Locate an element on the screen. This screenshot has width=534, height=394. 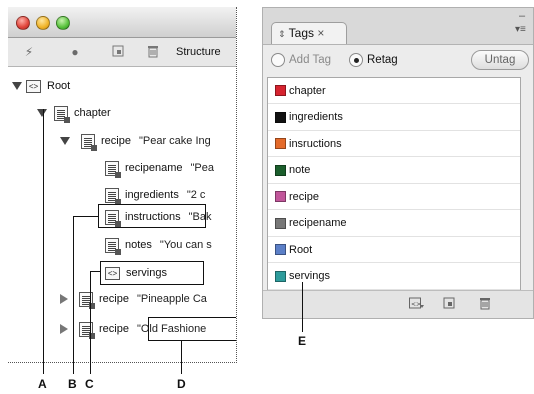
minimize-window-button is located at coordinates (43, 23).